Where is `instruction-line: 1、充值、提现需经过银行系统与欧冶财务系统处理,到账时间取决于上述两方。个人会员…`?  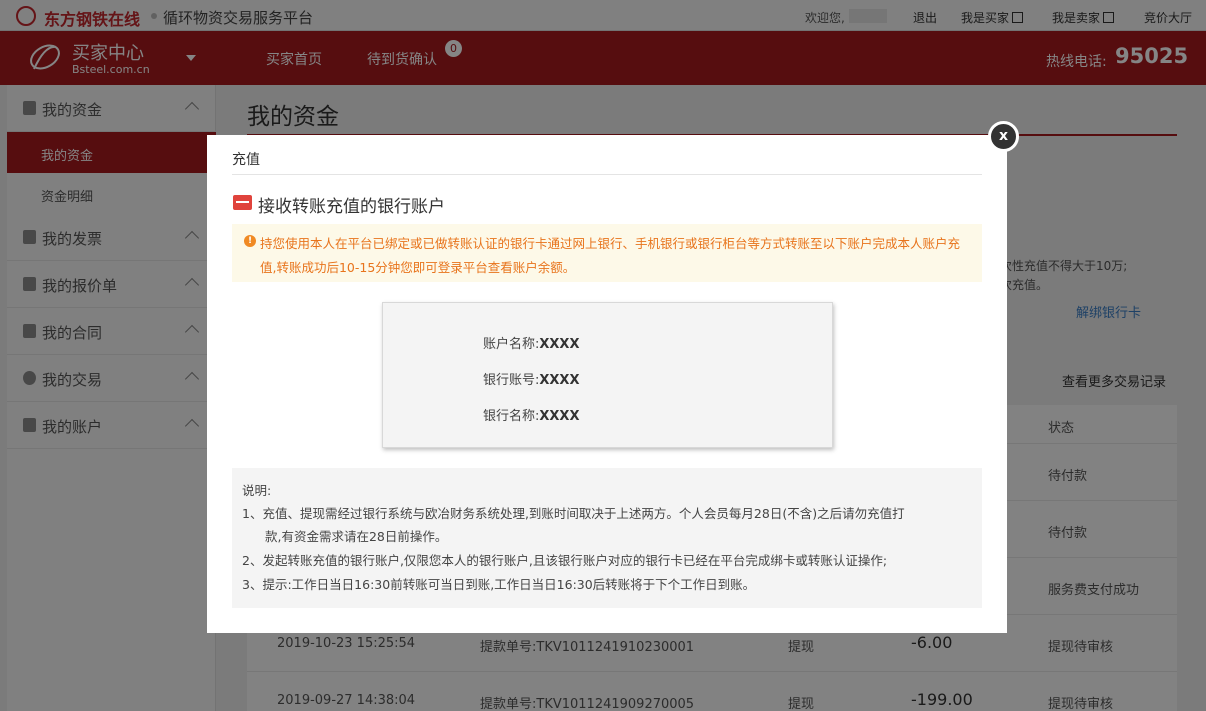
instruction-line: 1、充值、提现需经过银行系统与欧冶财务系统处理,到账时间取决于上述两方。个人会员… is located at coordinates (573, 513).